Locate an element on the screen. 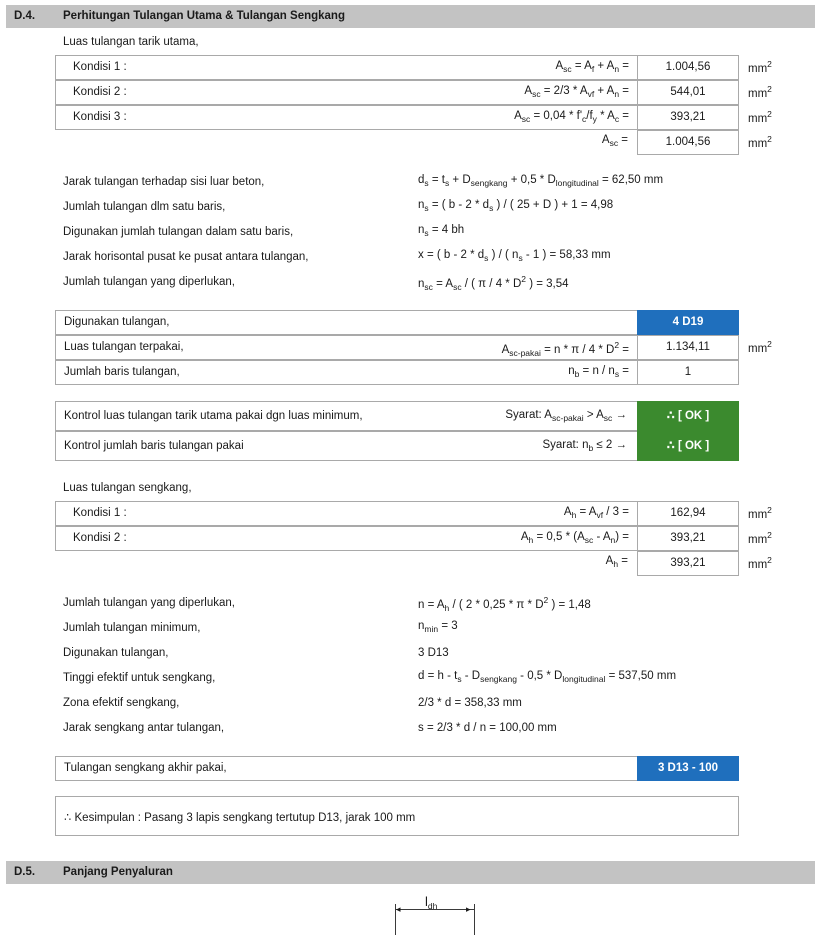  section-title: Panjang Penyaluran is located at coordinates (118, 872).